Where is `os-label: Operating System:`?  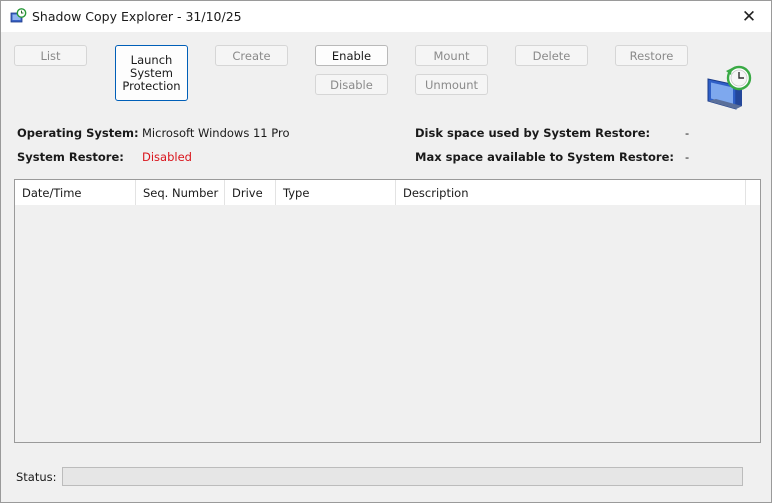 os-label: Operating System: is located at coordinates (78, 133).